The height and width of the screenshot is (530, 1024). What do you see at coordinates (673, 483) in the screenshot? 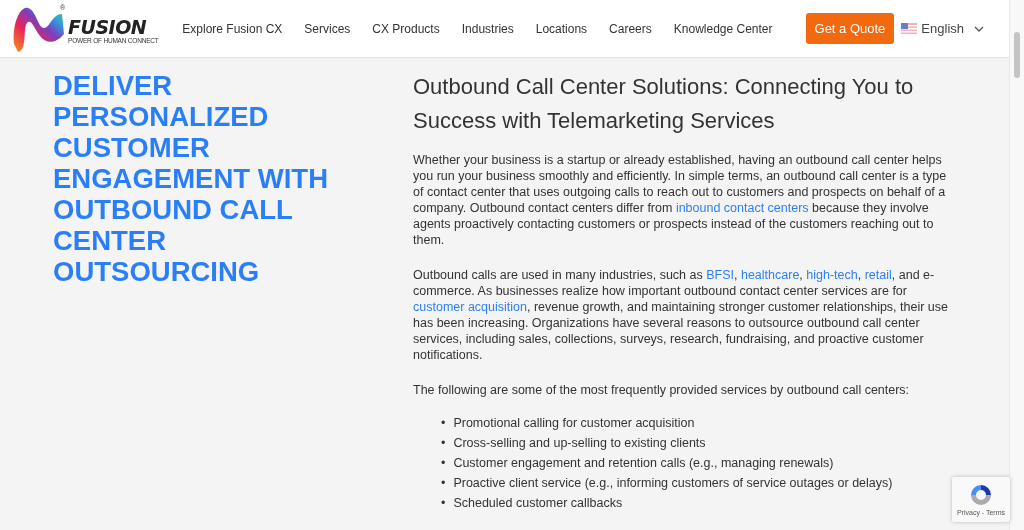
I see `bullet-item: Proactive client service (e.g., informing customers of service outages or delays)` at bounding box center [673, 483].